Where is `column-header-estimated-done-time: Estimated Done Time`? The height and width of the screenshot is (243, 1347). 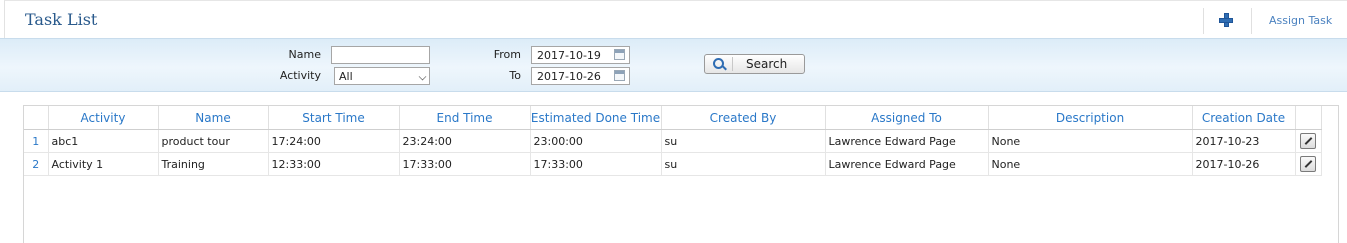
column-header-estimated-done-time: Estimated Done Time is located at coordinates (596, 118).